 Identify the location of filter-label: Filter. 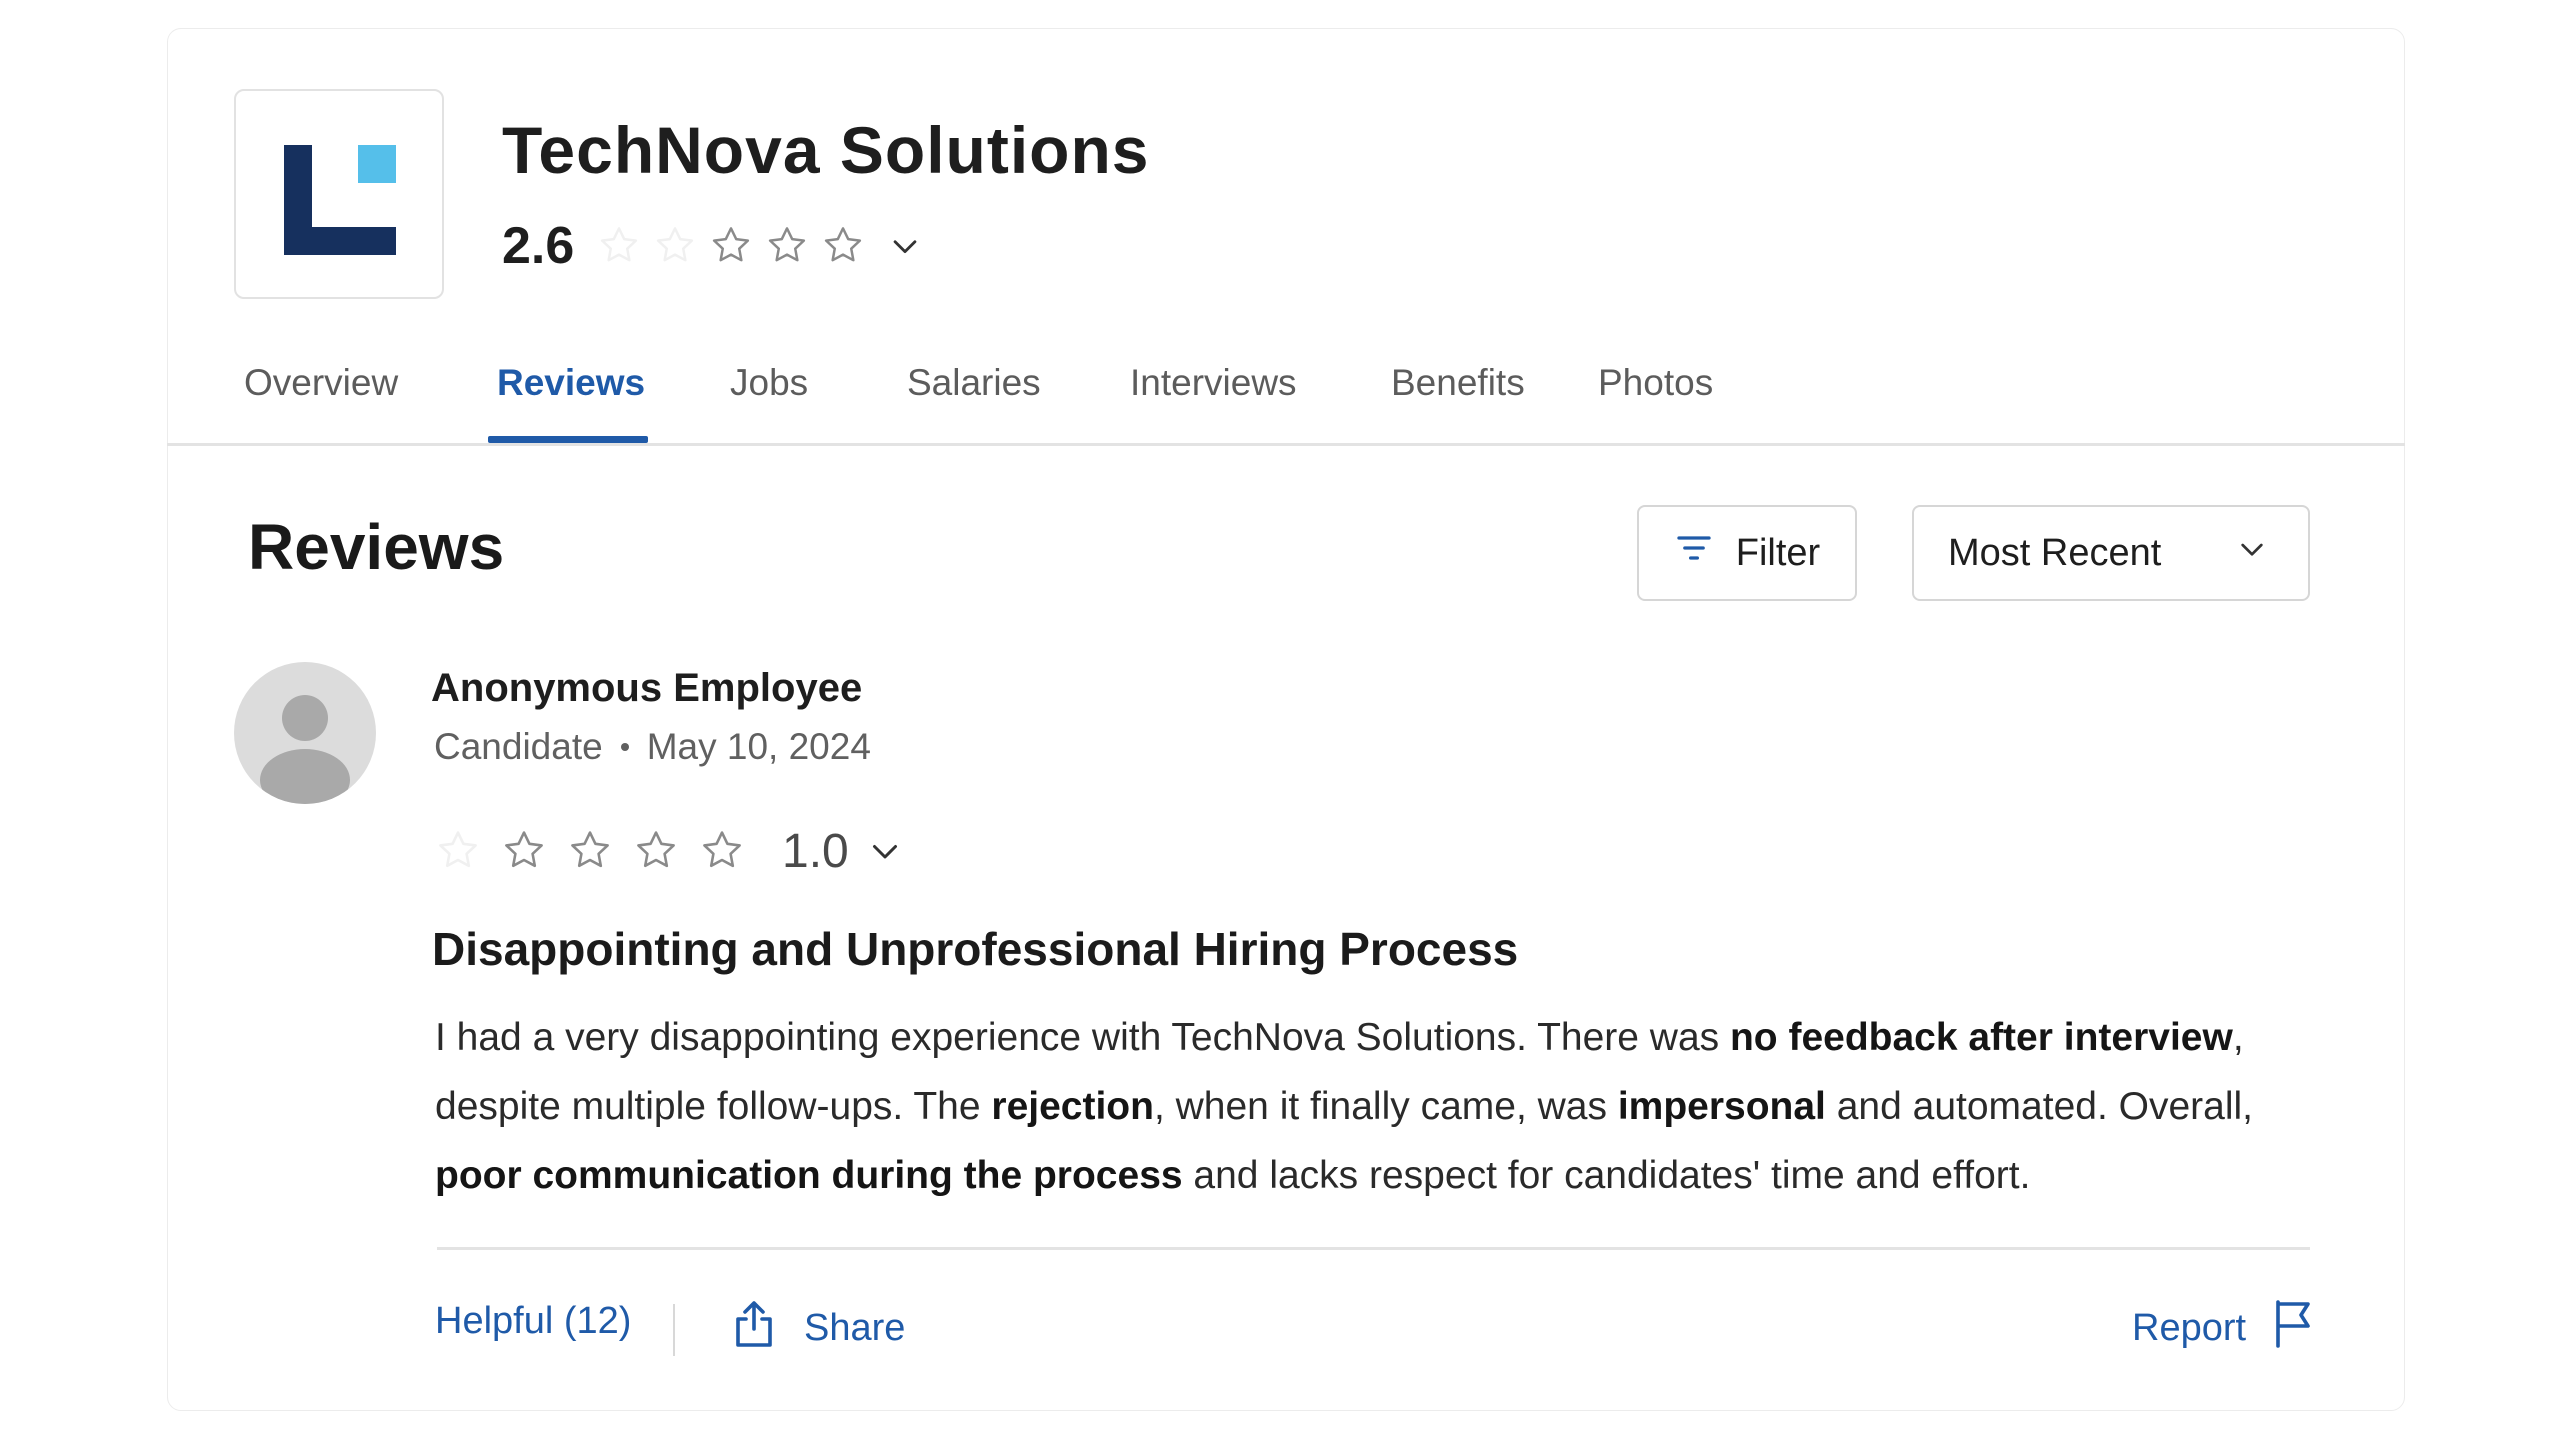
(1778, 552).